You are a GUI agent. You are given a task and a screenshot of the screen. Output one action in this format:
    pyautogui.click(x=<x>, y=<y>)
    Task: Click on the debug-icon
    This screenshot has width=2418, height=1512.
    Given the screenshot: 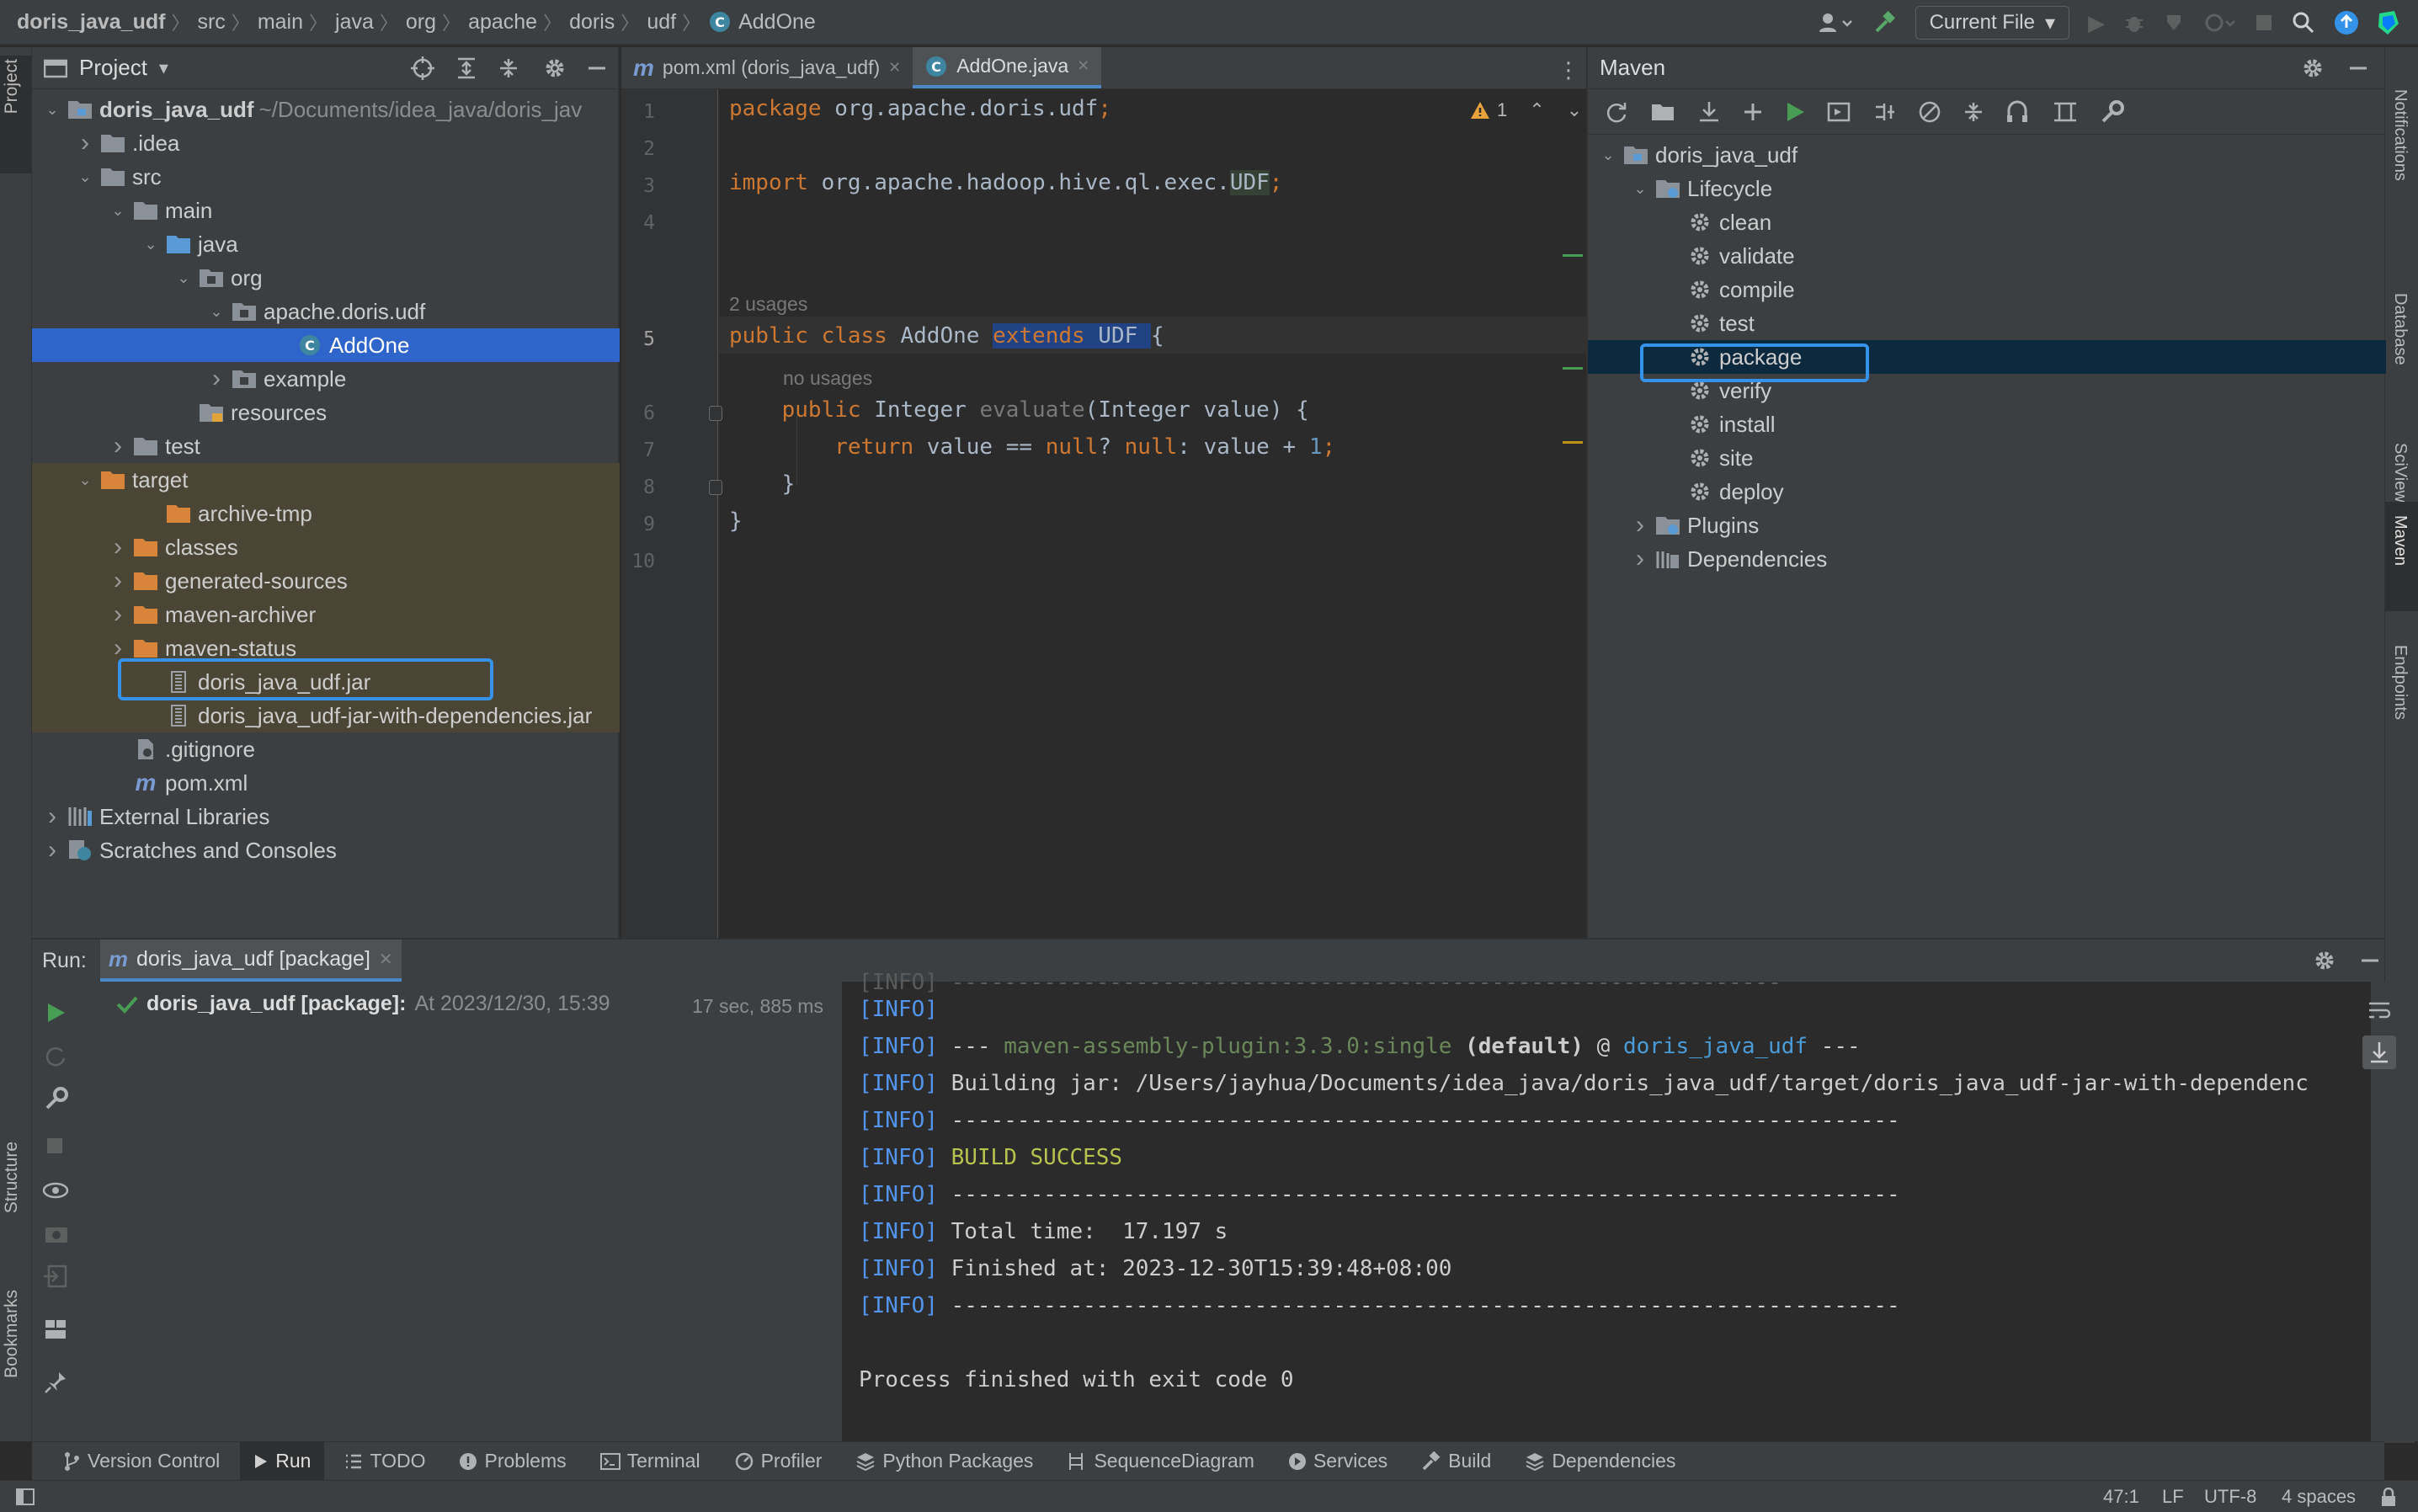 What is the action you would take?
    pyautogui.click(x=2134, y=23)
    